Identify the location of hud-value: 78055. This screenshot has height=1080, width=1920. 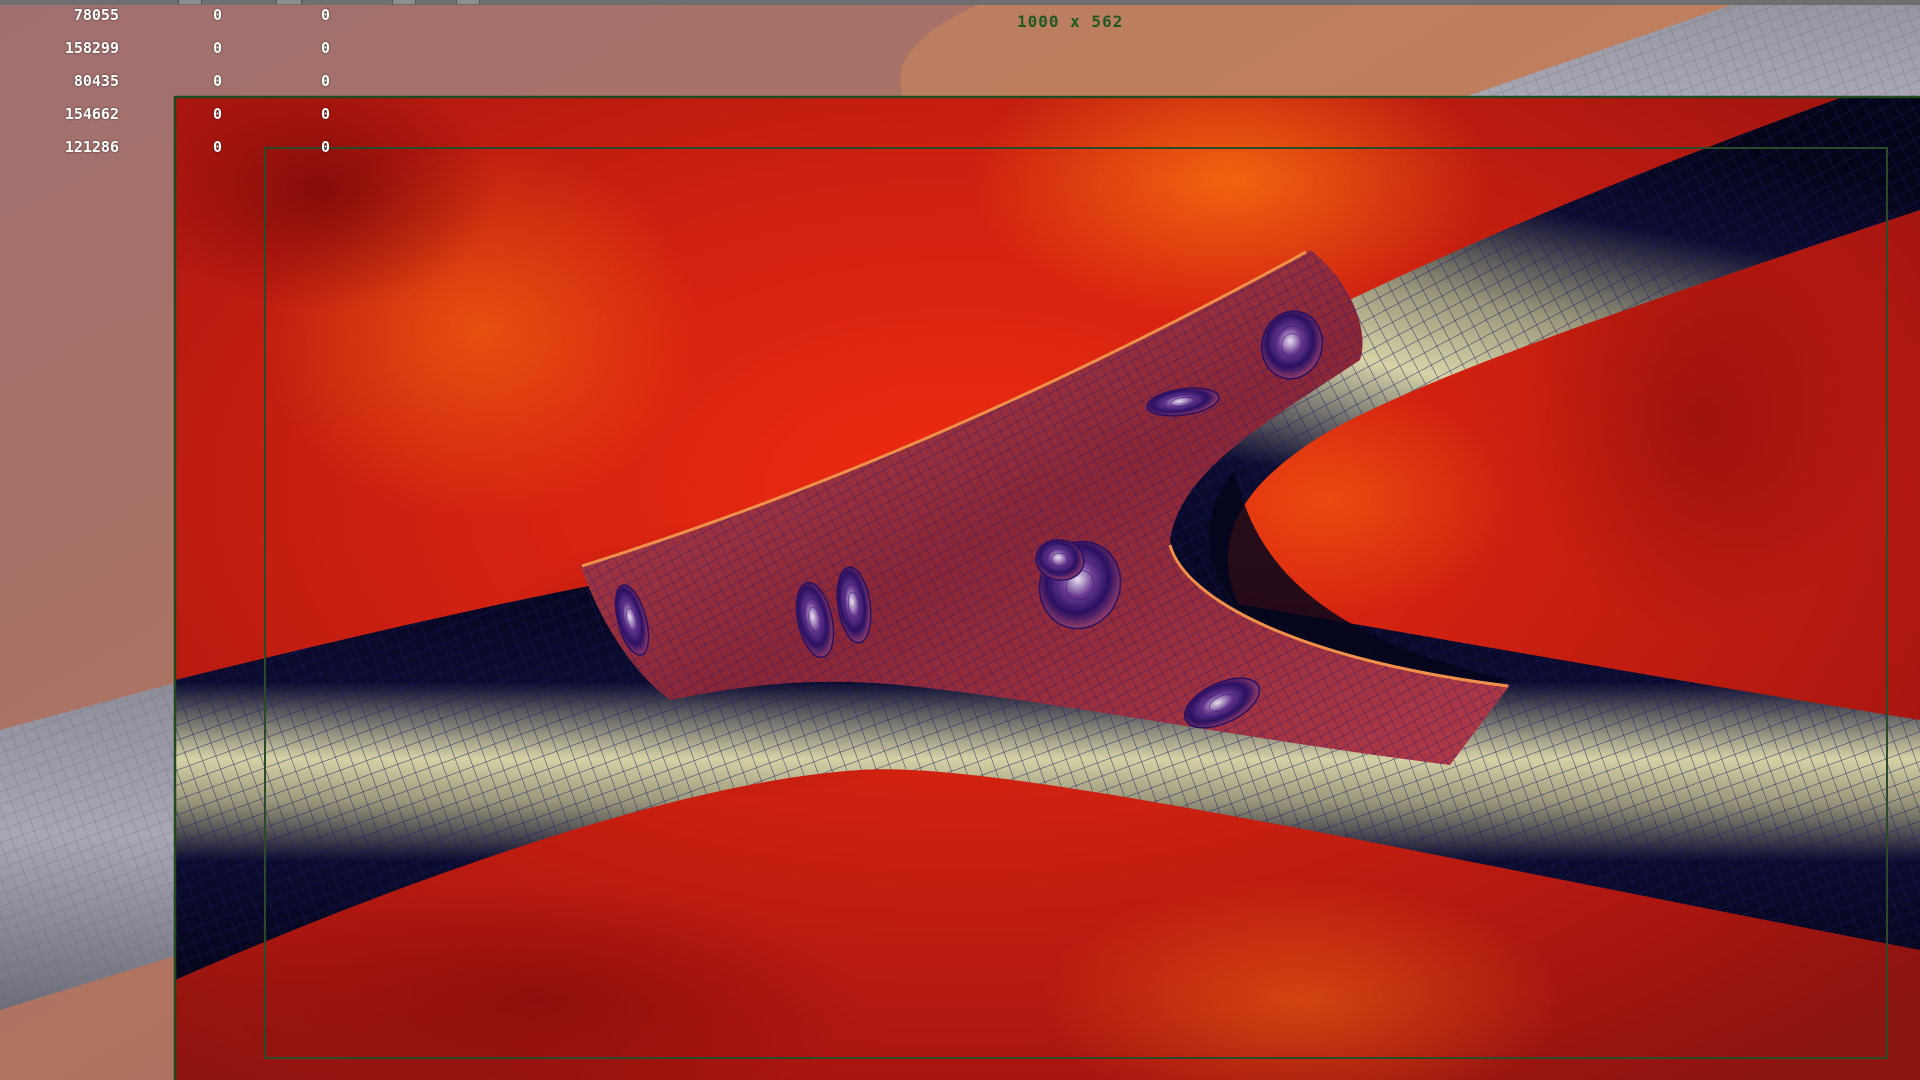
(96, 15).